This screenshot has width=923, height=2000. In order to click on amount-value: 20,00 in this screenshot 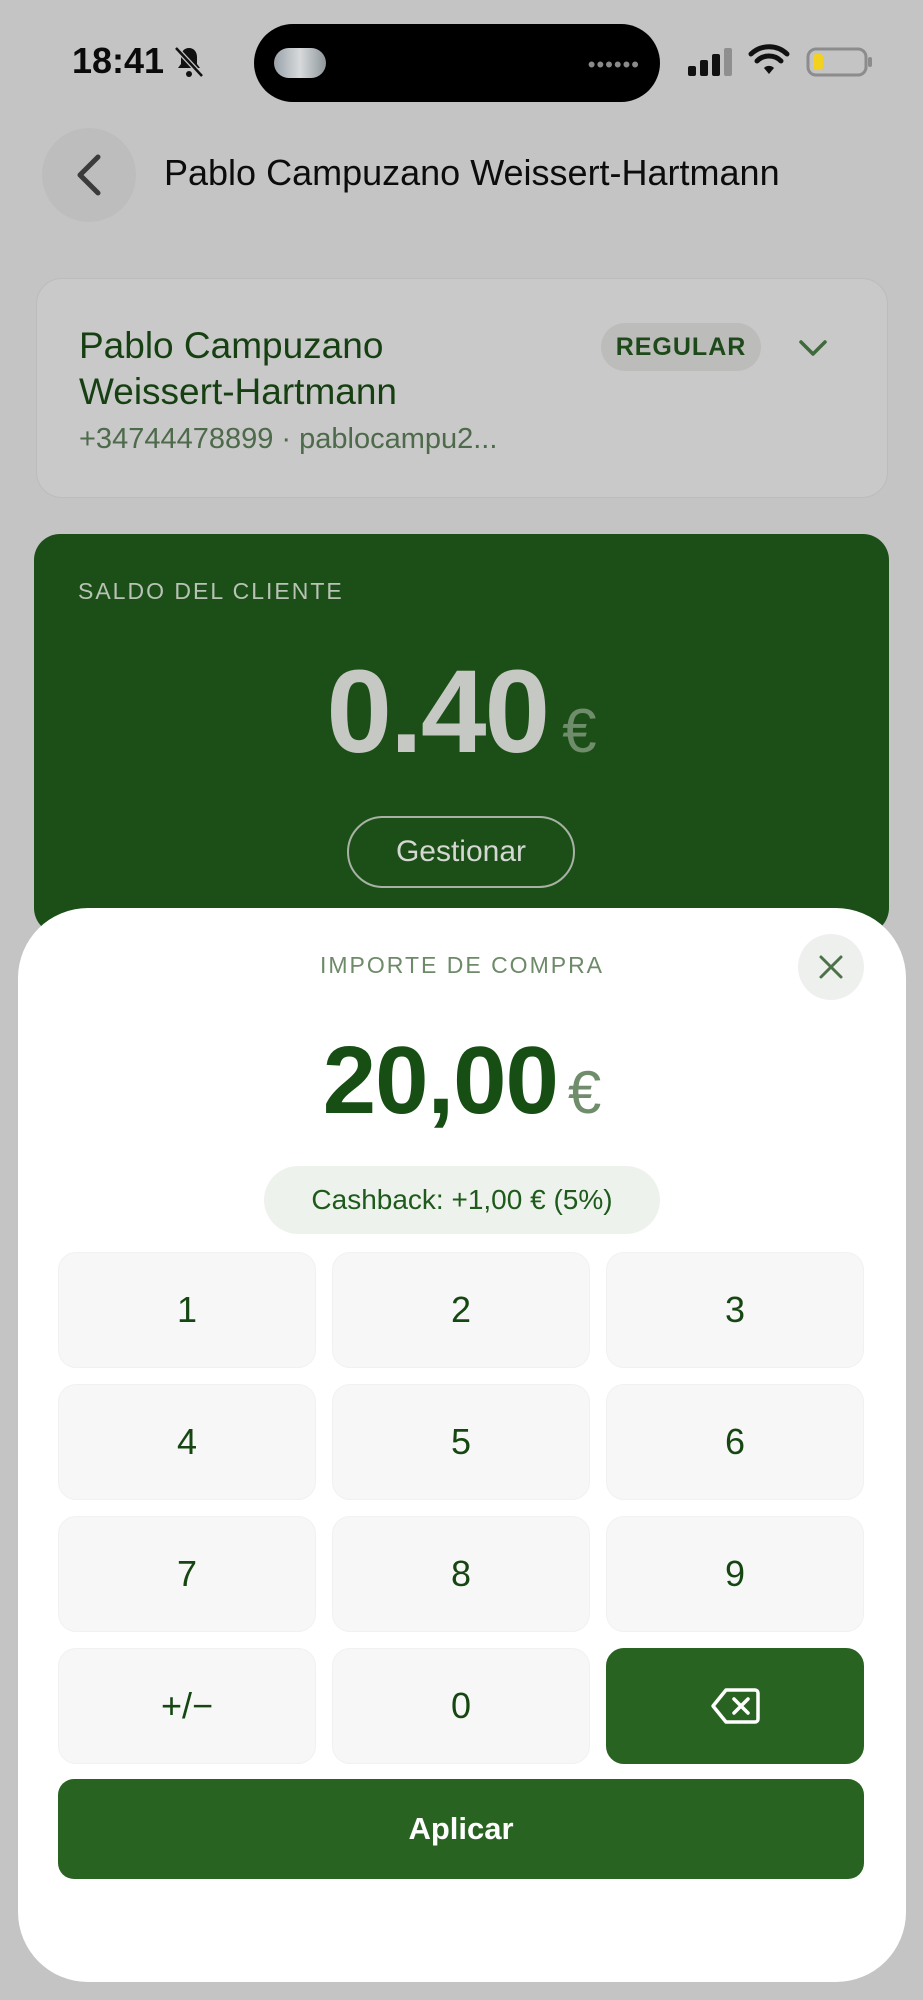, I will do `click(440, 1080)`.